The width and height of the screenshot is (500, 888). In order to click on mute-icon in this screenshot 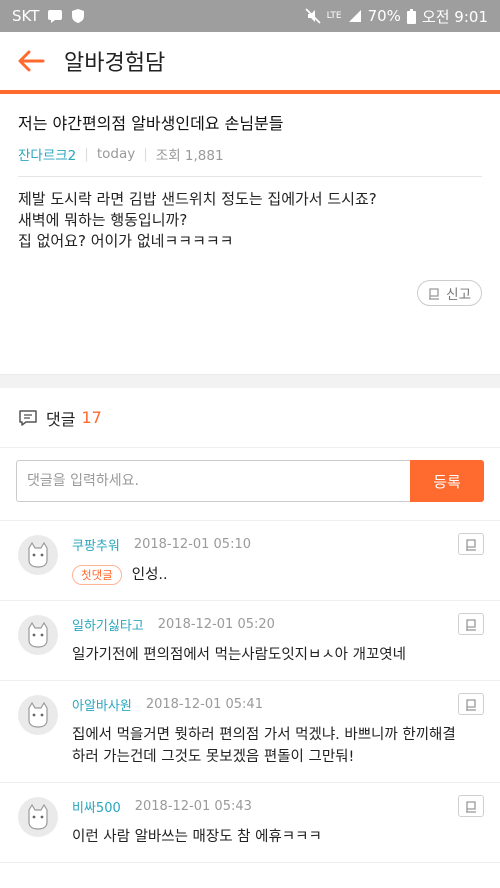, I will do `click(313, 16)`.